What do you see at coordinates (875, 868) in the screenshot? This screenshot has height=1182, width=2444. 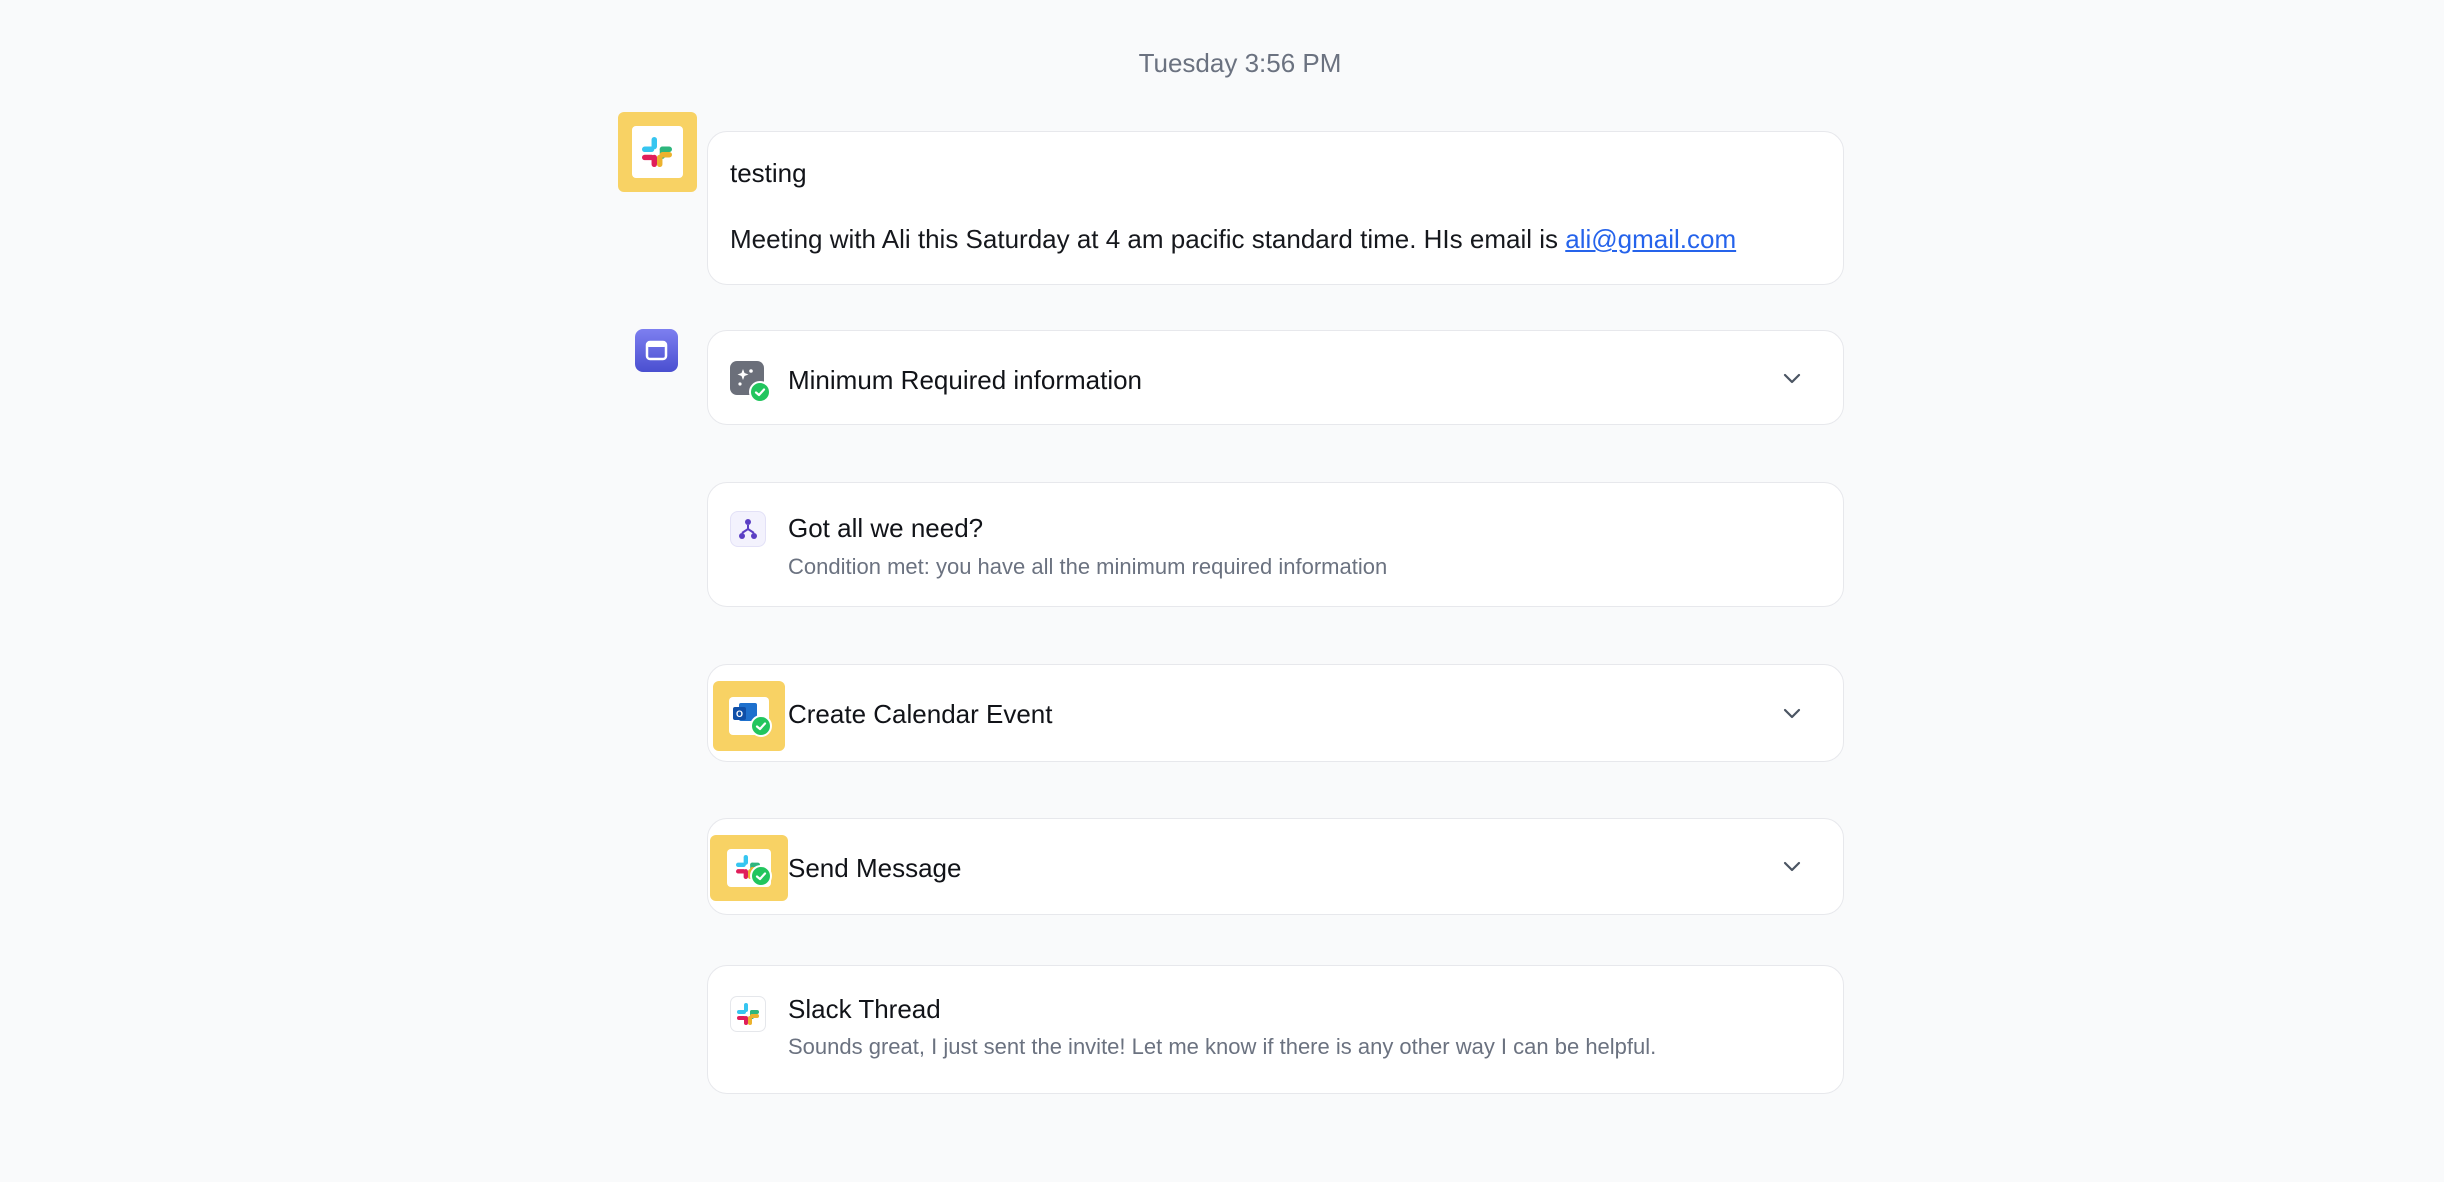 I see `step-title: Send Message` at bounding box center [875, 868].